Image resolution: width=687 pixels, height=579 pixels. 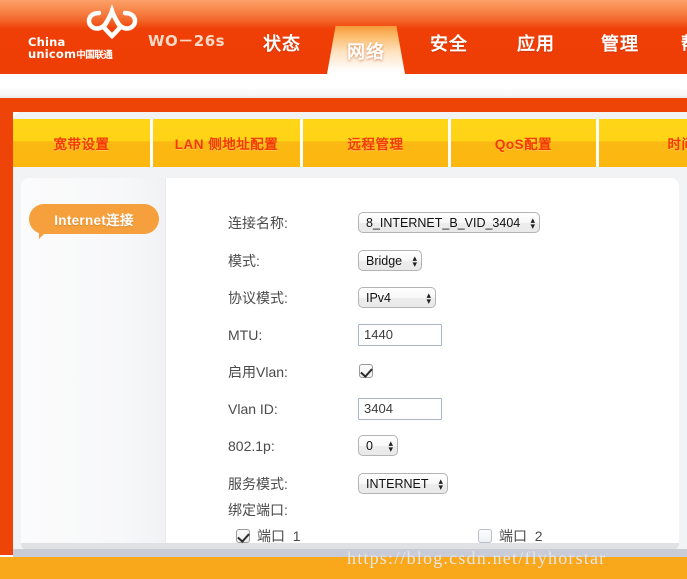 What do you see at coordinates (422, 371) in the screenshot?
I see `form-row-enable-vlan: 启用Vlan:` at bounding box center [422, 371].